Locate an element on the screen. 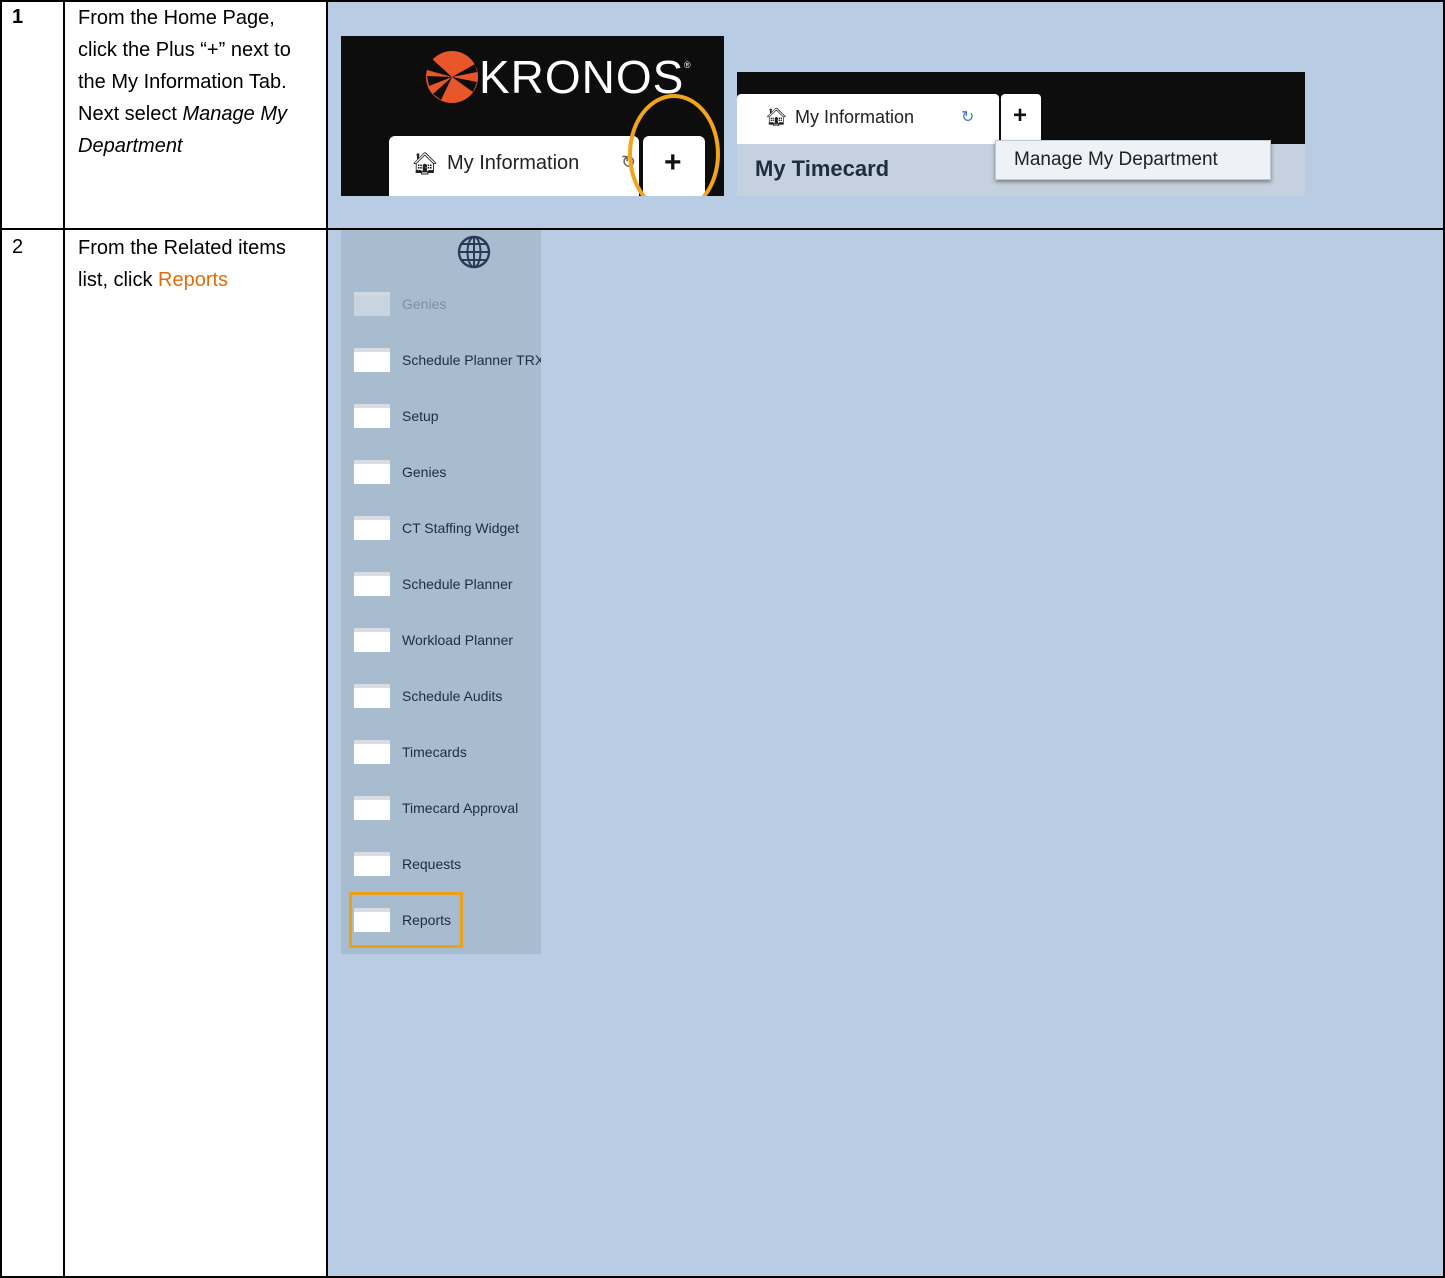  related-item-schedule-audits: Schedule Audits is located at coordinates (446, 702).